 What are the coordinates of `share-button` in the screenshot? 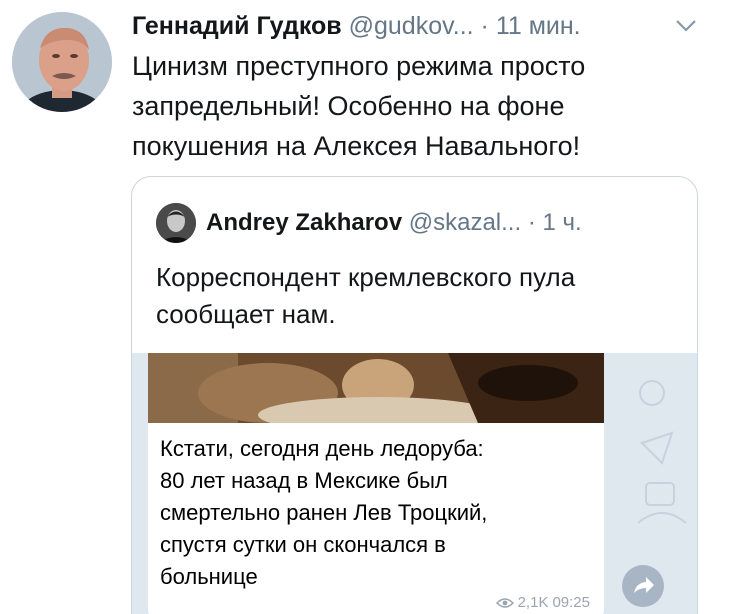 It's located at (643, 586).